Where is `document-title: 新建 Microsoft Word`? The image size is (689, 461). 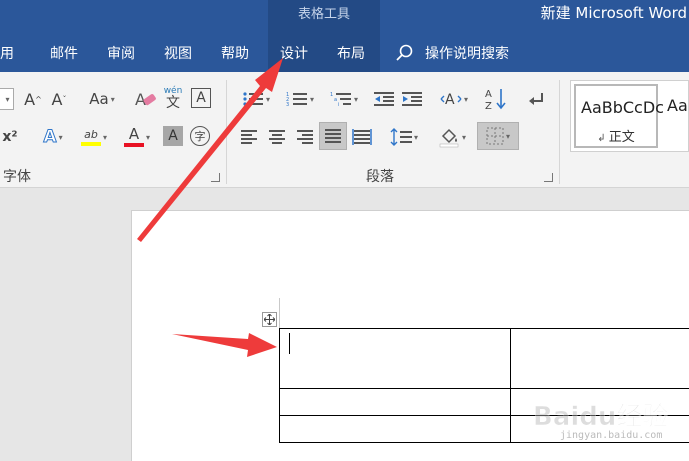 document-title: 新建 Microsoft Word is located at coordinates (613, 13).